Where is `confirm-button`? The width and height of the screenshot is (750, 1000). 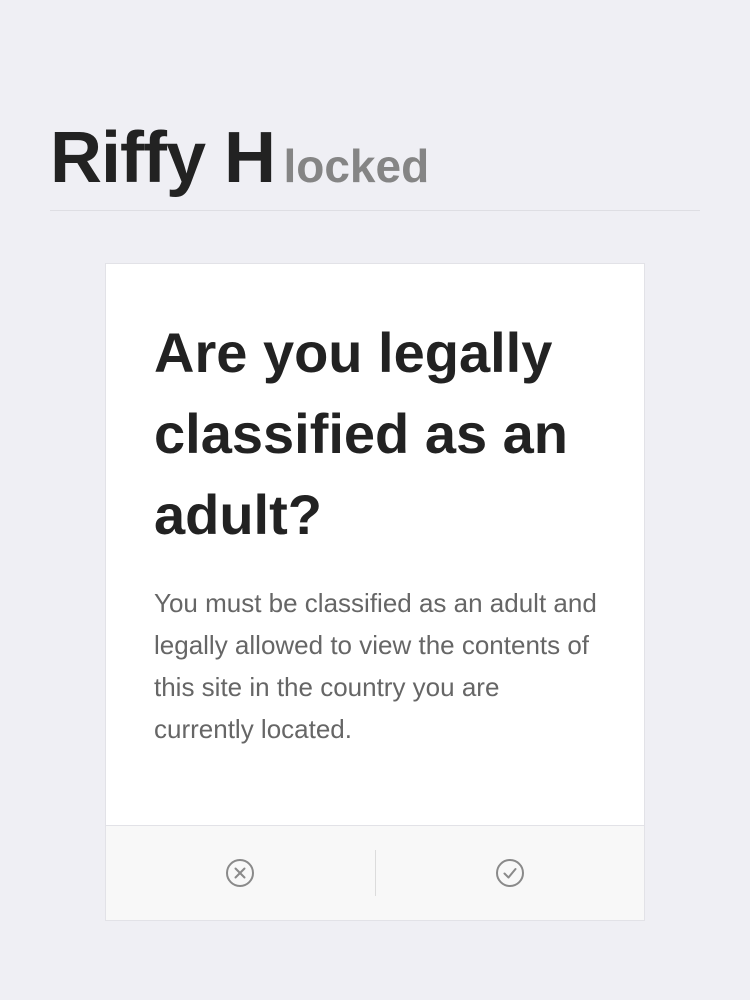 confirm-button is located at coordinates (510, 873).